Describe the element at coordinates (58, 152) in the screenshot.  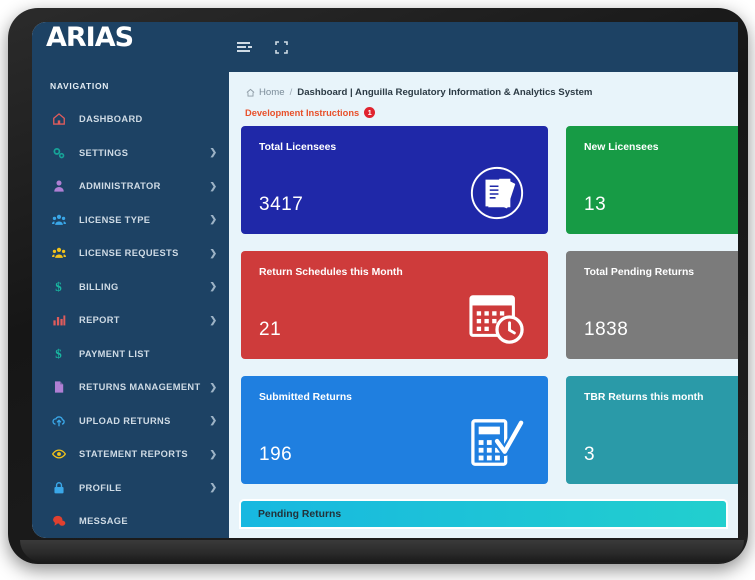
I see `gears-icon` at that location.